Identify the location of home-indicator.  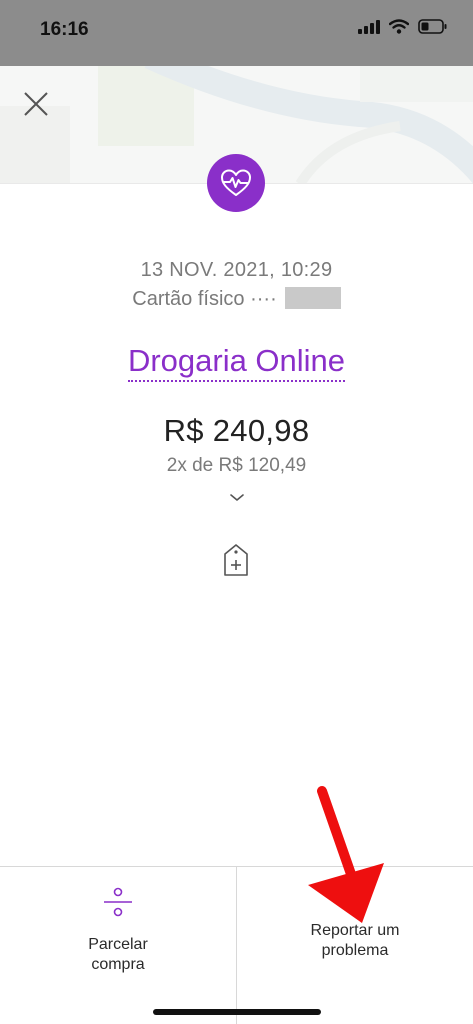
(237, 1012).